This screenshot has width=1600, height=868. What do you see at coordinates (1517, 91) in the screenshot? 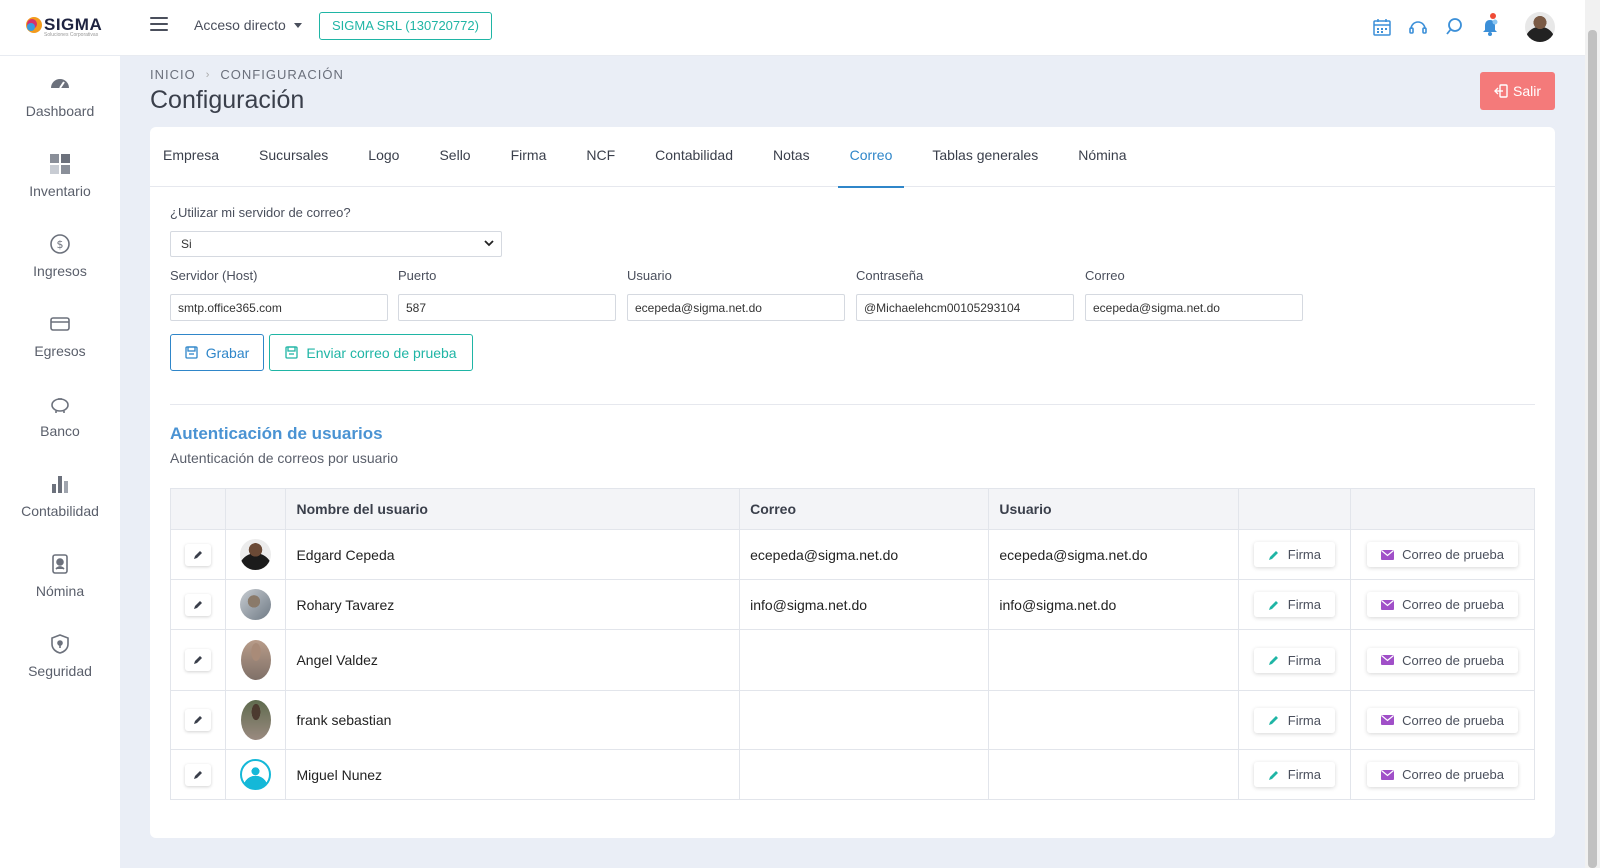
I see `exit-button: Salir` at bounding box center [1517, 91].